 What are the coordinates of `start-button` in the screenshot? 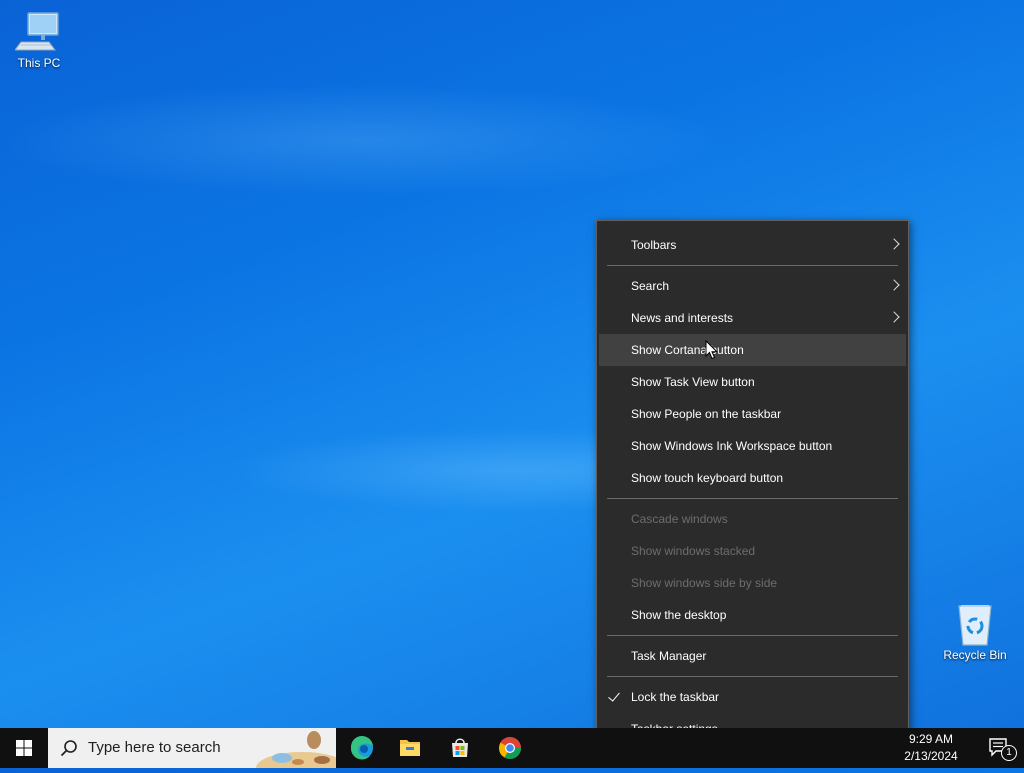 It's located at (24, 748).